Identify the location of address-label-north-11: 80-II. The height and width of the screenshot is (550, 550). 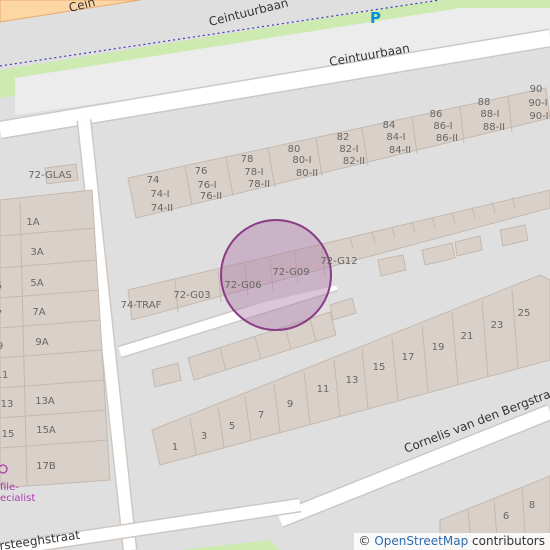
(307, 173).